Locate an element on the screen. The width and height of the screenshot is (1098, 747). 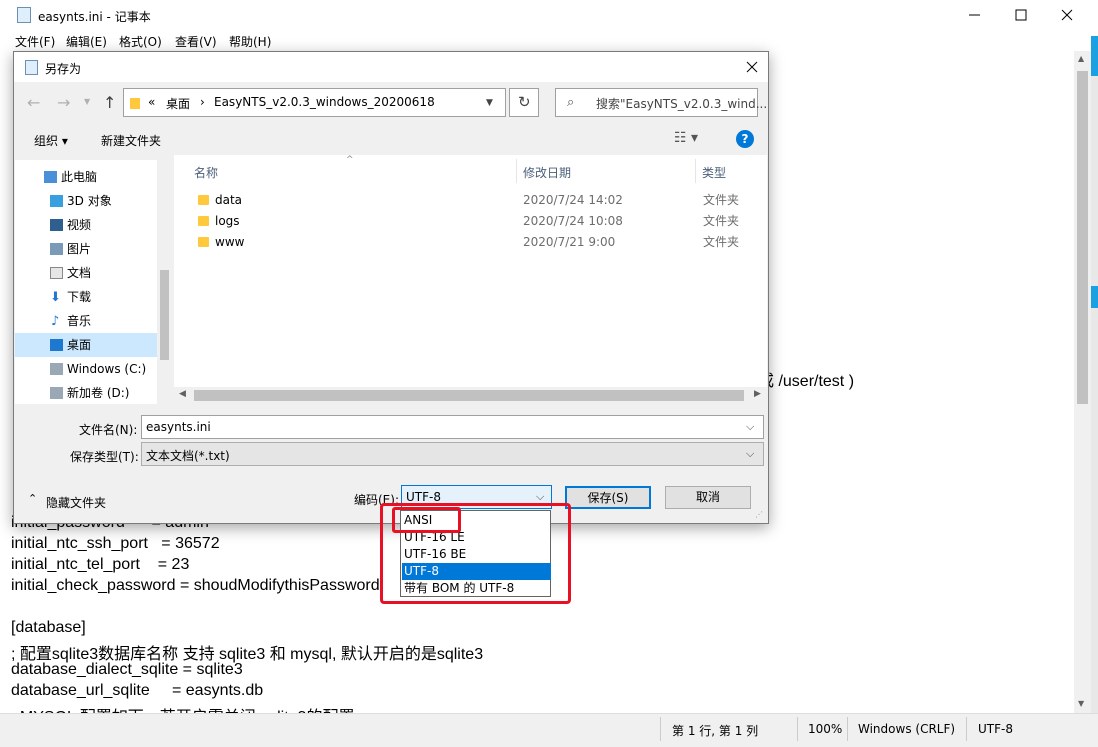
collapse-chevron-icon: ⌃ is located at coordinates (32, 498).